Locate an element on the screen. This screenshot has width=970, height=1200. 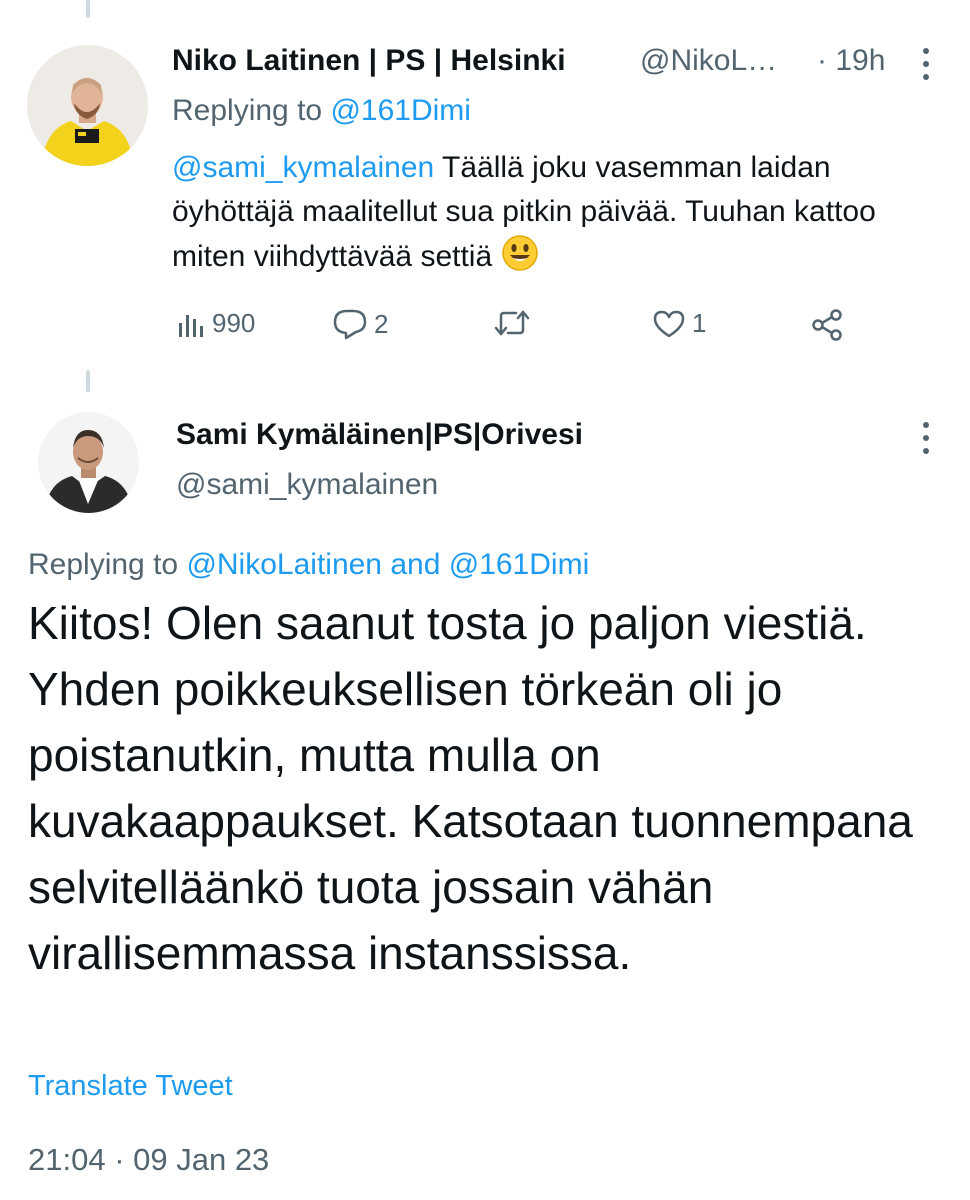
retweet-action is located at coordinates (512, 323).